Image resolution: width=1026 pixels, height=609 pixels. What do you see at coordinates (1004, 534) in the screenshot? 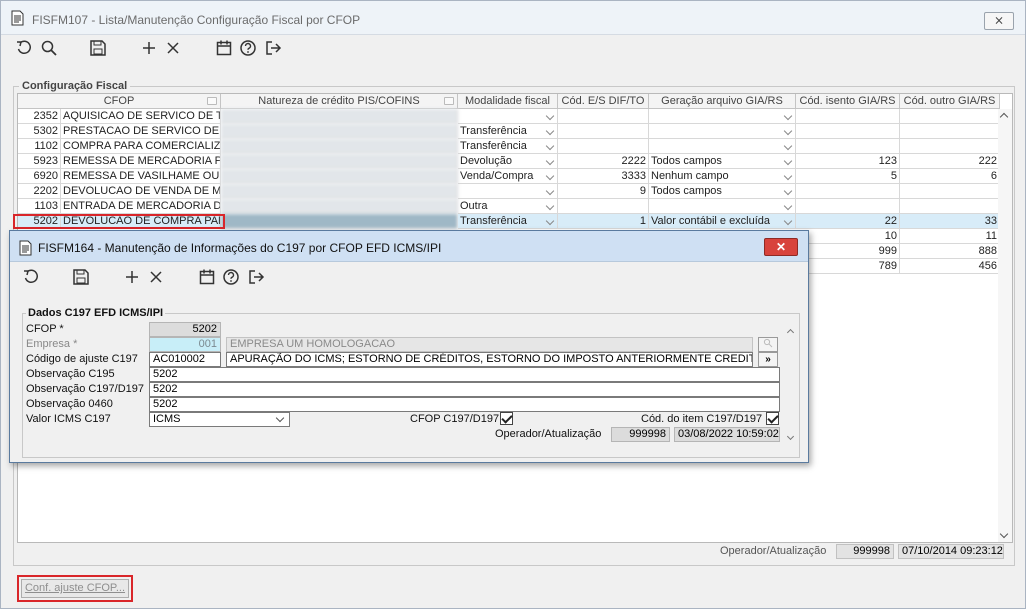
I see `scroll-down-icon` at bounding box center [1004, 534].